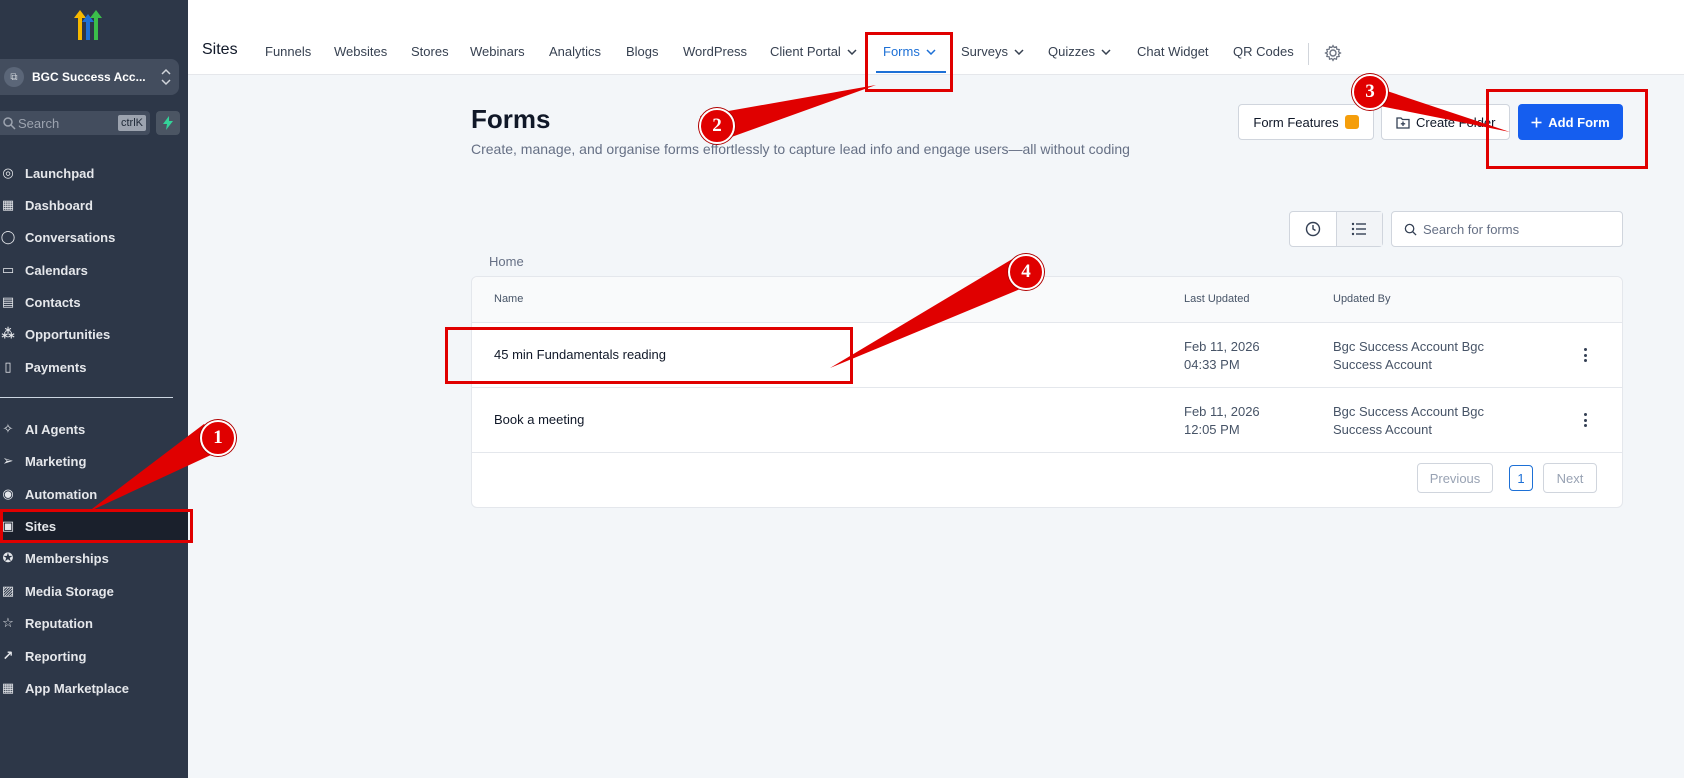 The width and height of the screenshot is (1684, 778). What do you see at coordinates (1026, 272) in the screenshot?
I see `step-badge-4: 4` at bounding box center [1026, 272].